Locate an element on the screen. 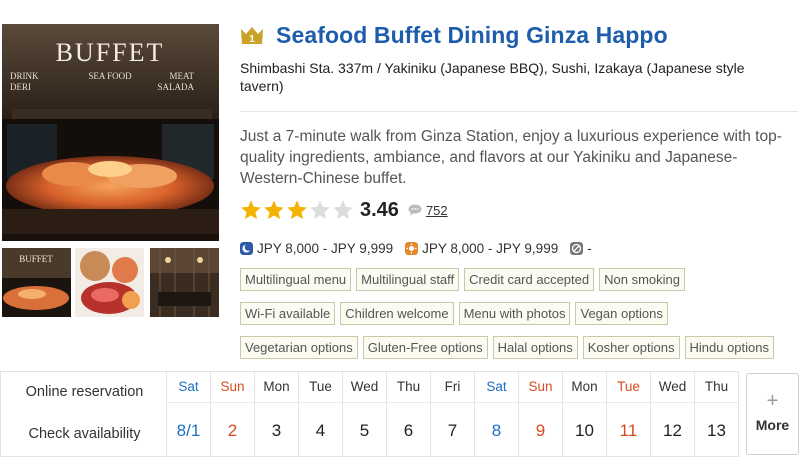 The height and width of the screenshot is (457, 800). day-cell: Sat 8 is located at coordinates (497, 414).